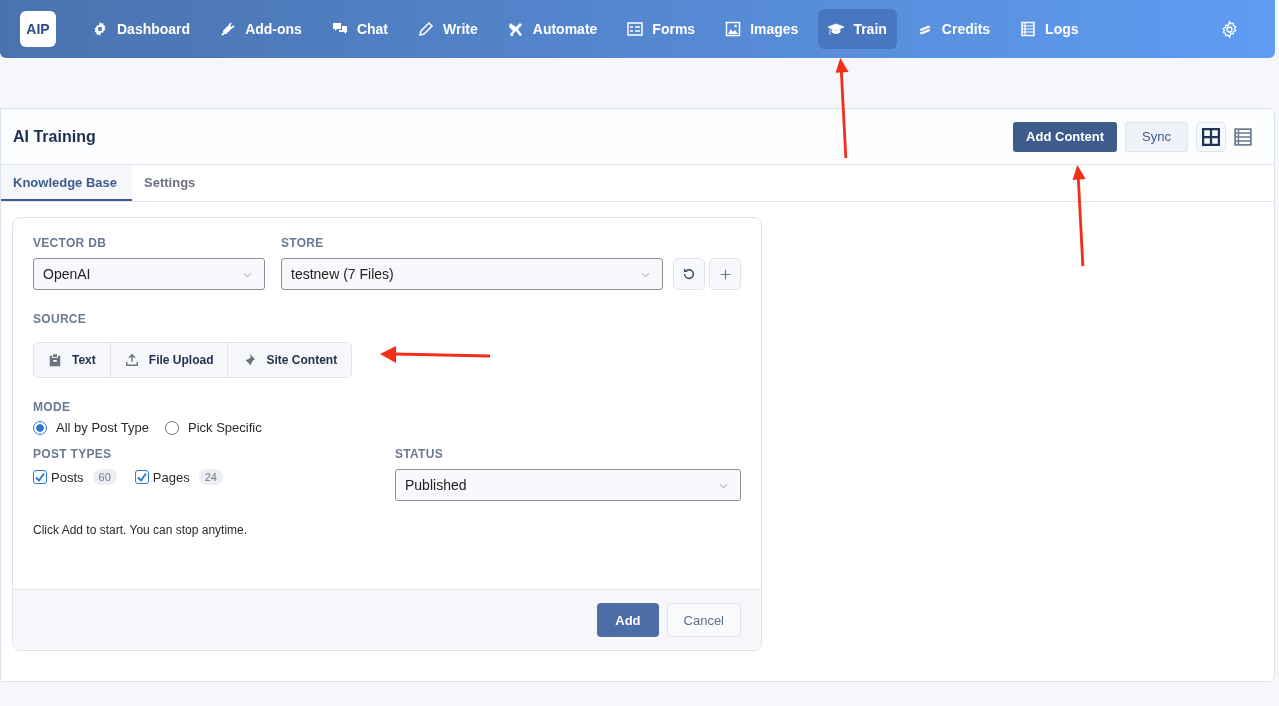 The height and width of the screenshot is (706, 1279). I want to click on hint-text: Click Add to start. You can stop anytime., so click(140, 530).